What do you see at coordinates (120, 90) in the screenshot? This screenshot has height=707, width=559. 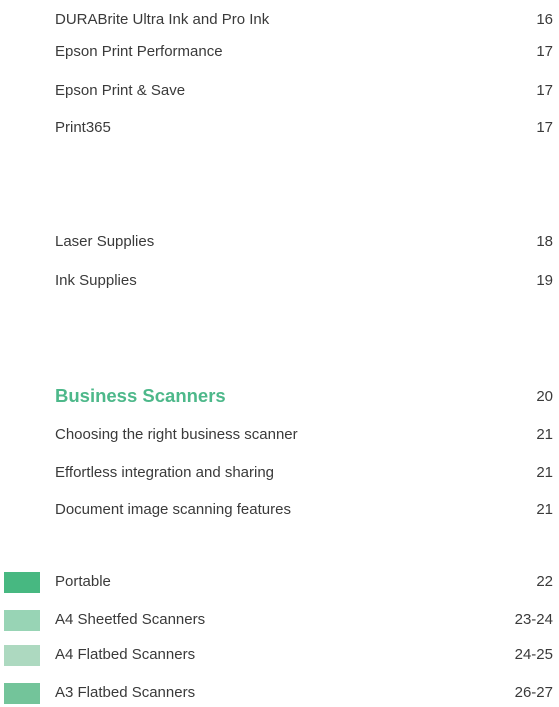 I see `toc-entry-label: Epson Print & Save` at bounding box center [120, 90].